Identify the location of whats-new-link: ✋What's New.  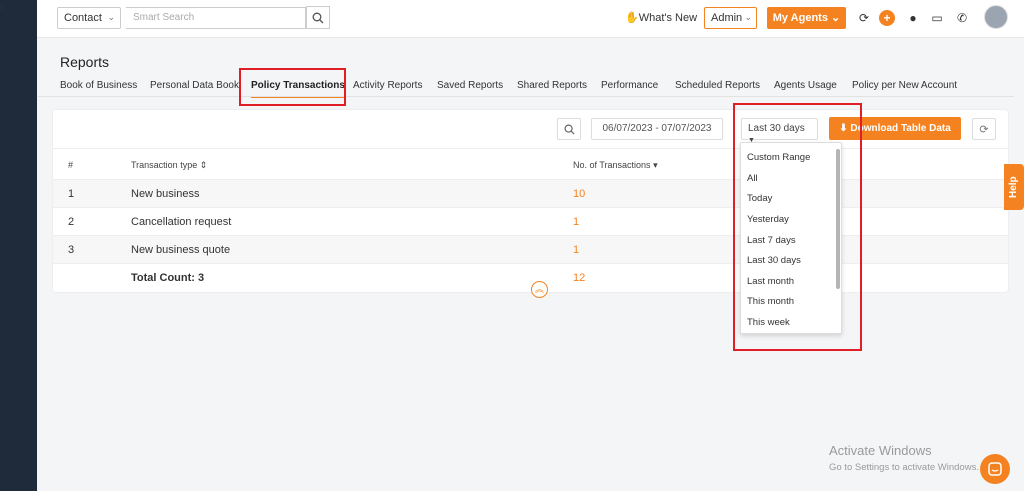
(661, 17).